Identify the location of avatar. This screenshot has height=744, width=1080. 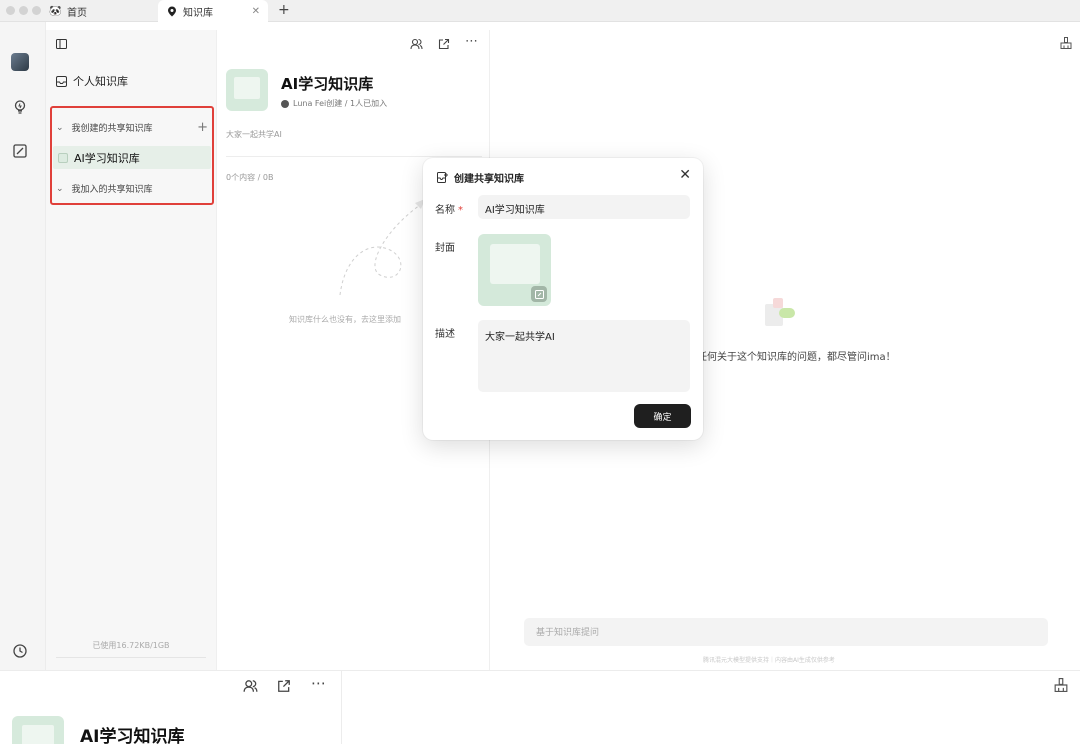
(20, 62).